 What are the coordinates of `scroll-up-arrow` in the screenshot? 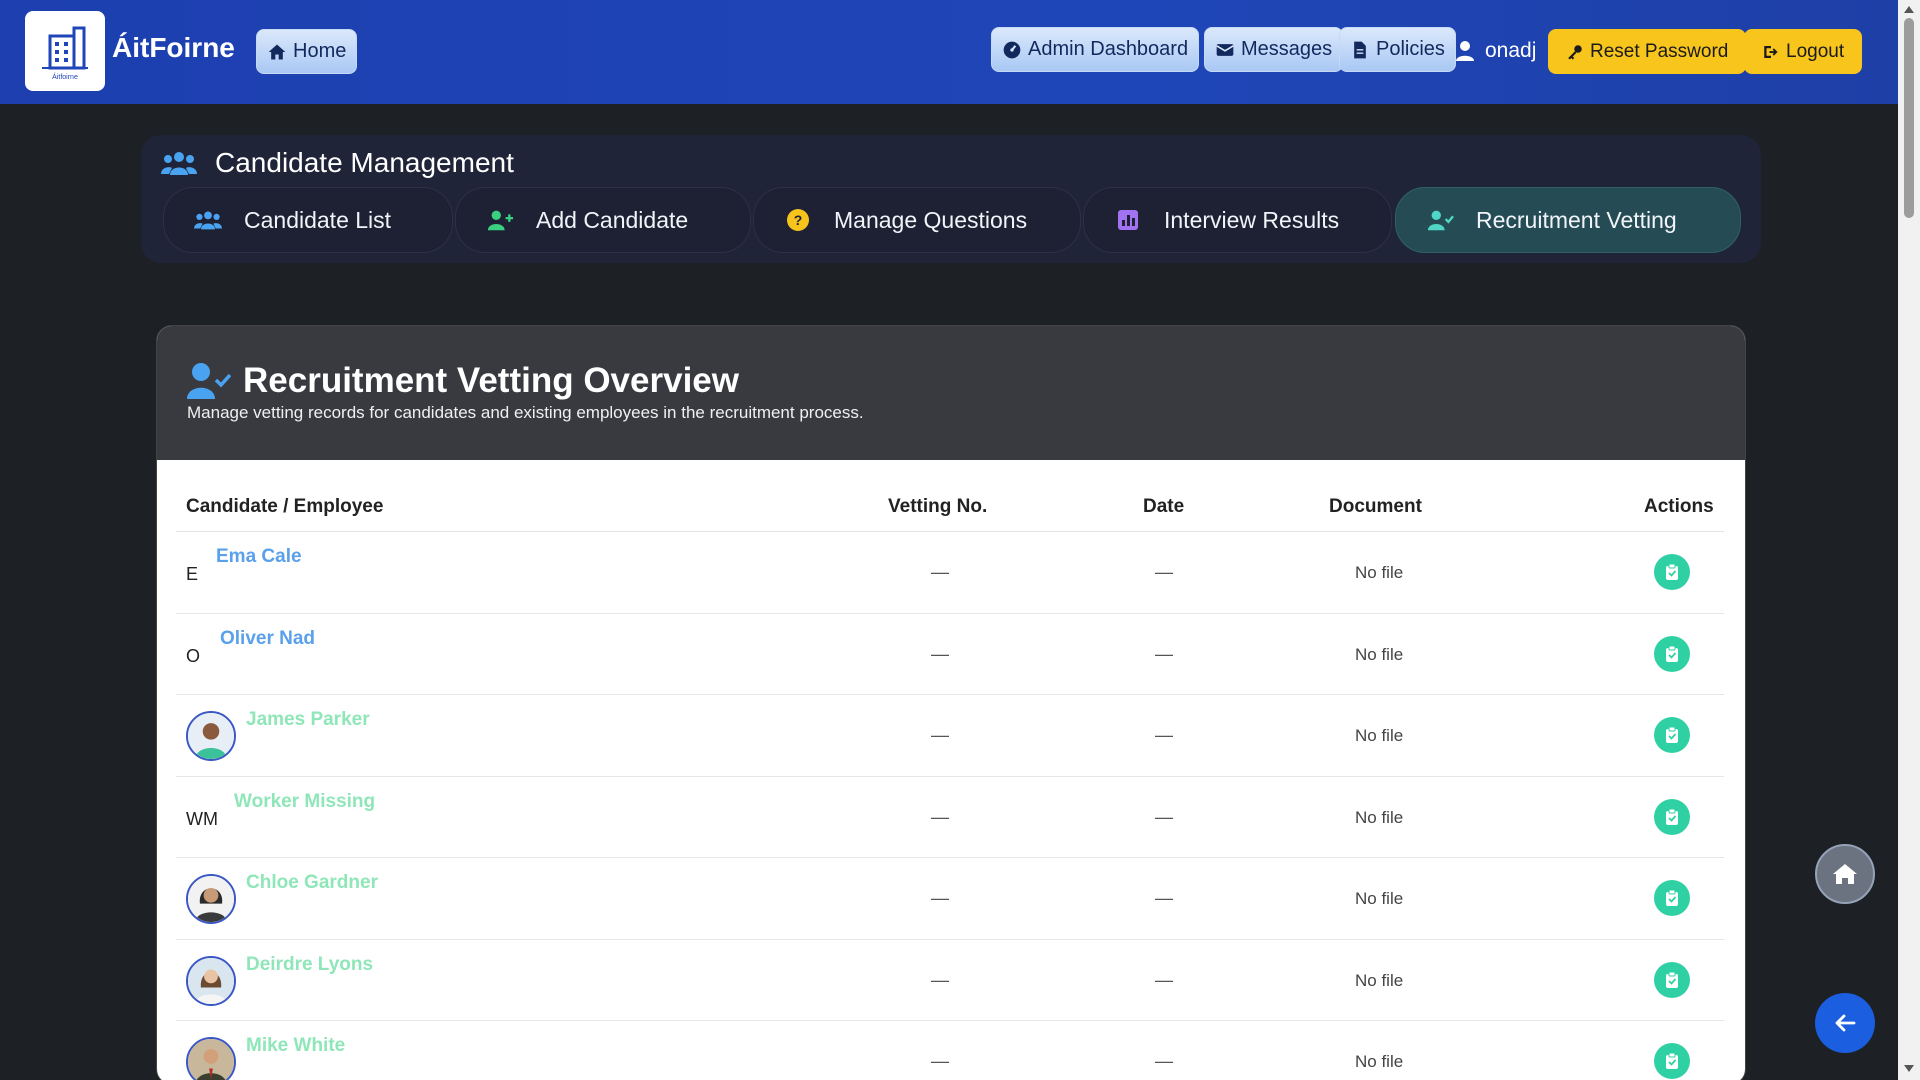 It's located at (1909, 9).